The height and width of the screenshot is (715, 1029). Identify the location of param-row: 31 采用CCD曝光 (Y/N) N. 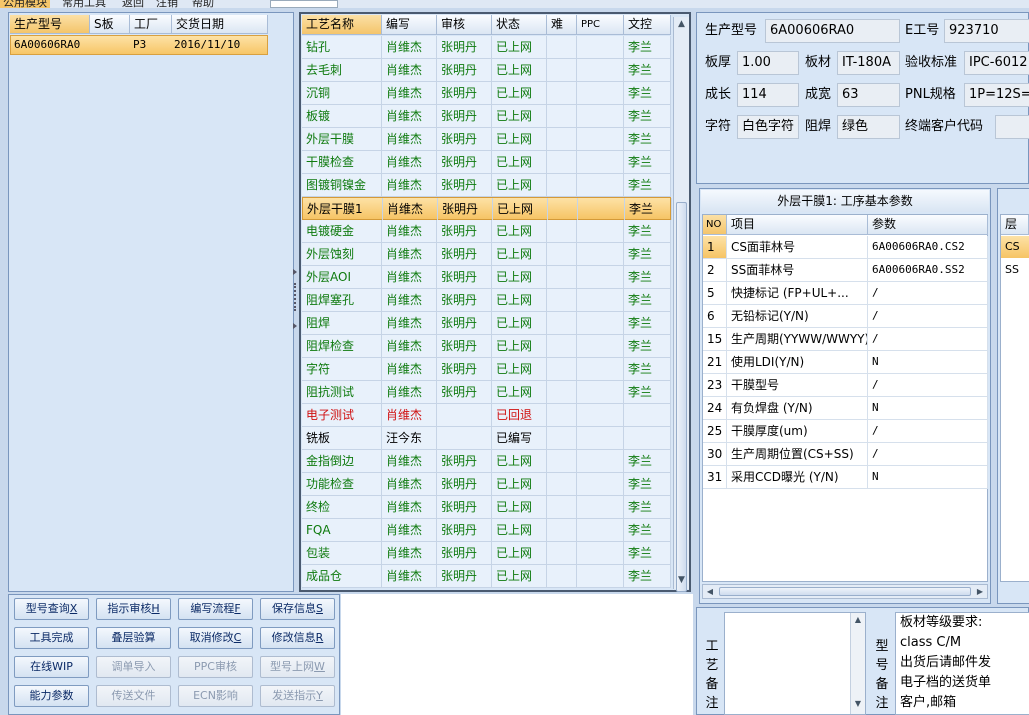
(845, 477).